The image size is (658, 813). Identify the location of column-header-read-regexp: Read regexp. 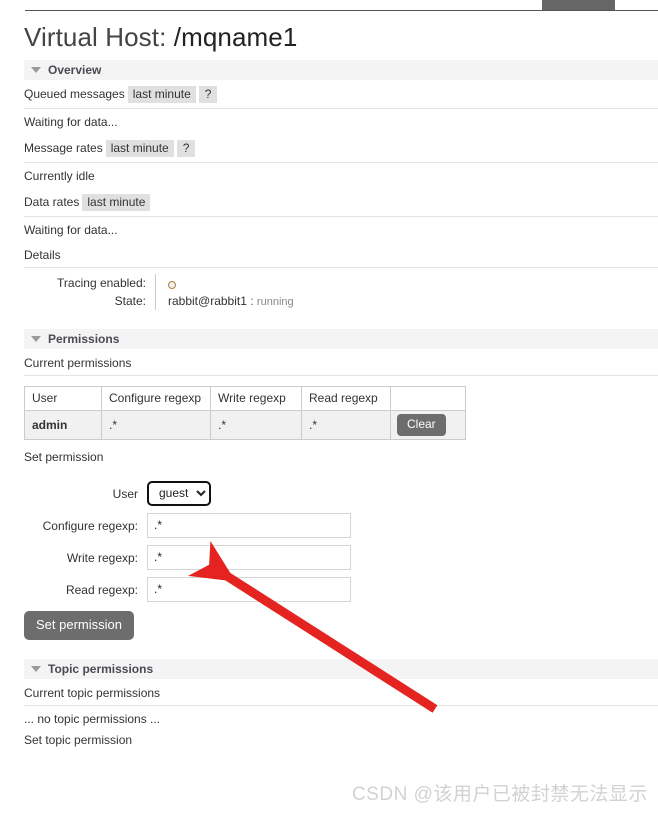
(346, 398).